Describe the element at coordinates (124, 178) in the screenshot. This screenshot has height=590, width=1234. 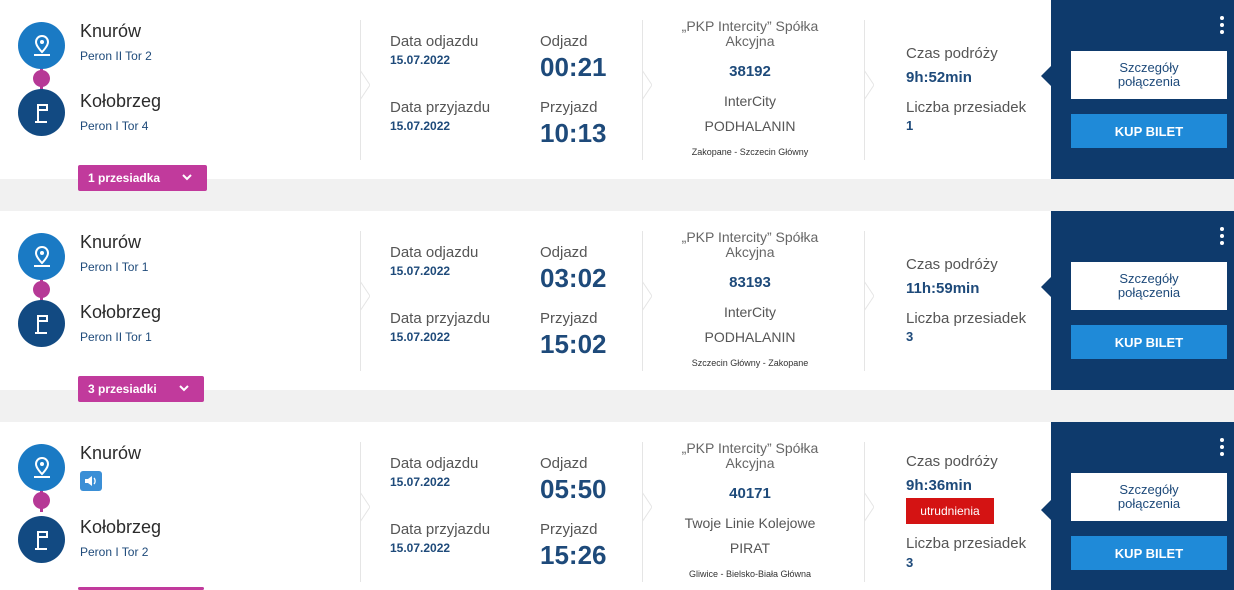
I see `transfers-label: 1 przesiadka` at that location.